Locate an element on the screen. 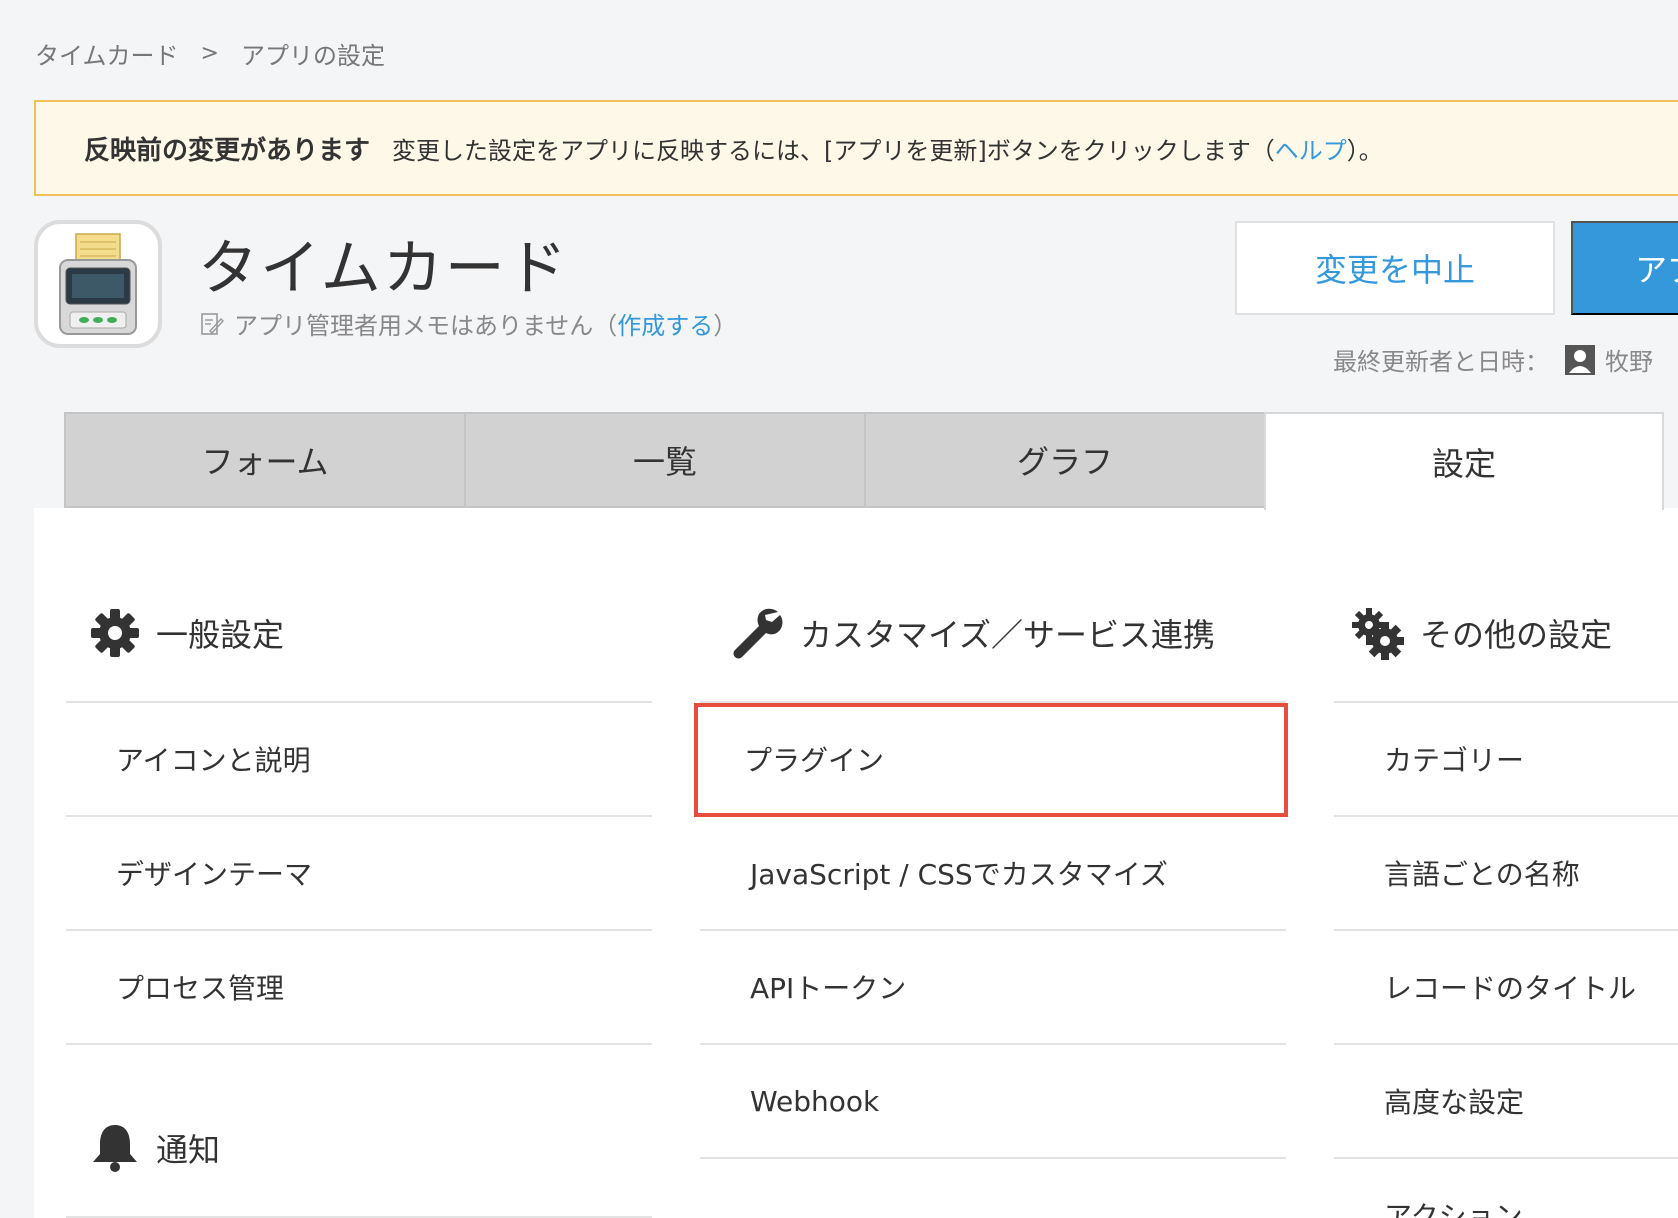  item-record-title: レコードのタイトル is located at coordinates (1506, 988).